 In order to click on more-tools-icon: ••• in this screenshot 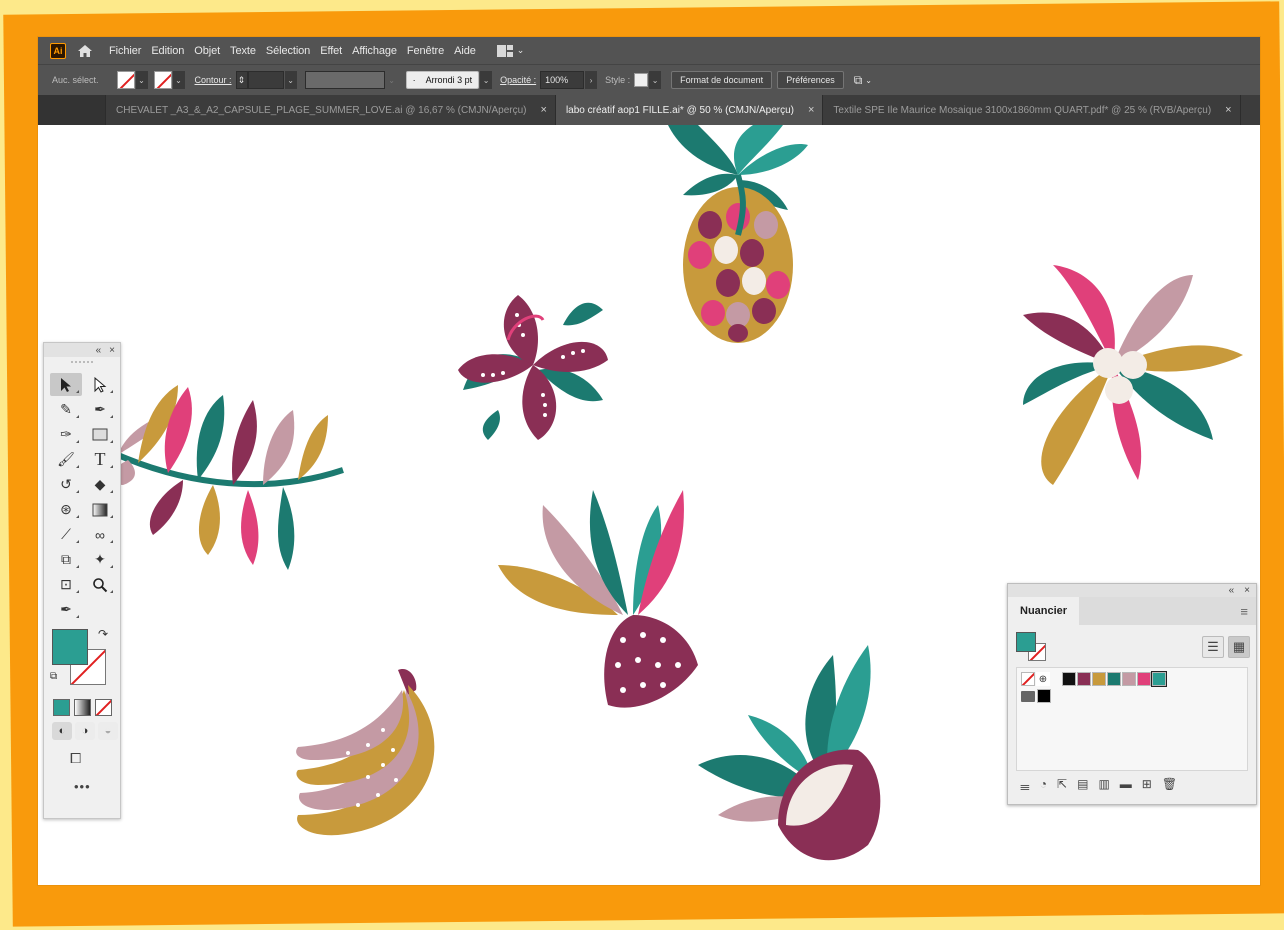, I will do `click(97, 786)`.